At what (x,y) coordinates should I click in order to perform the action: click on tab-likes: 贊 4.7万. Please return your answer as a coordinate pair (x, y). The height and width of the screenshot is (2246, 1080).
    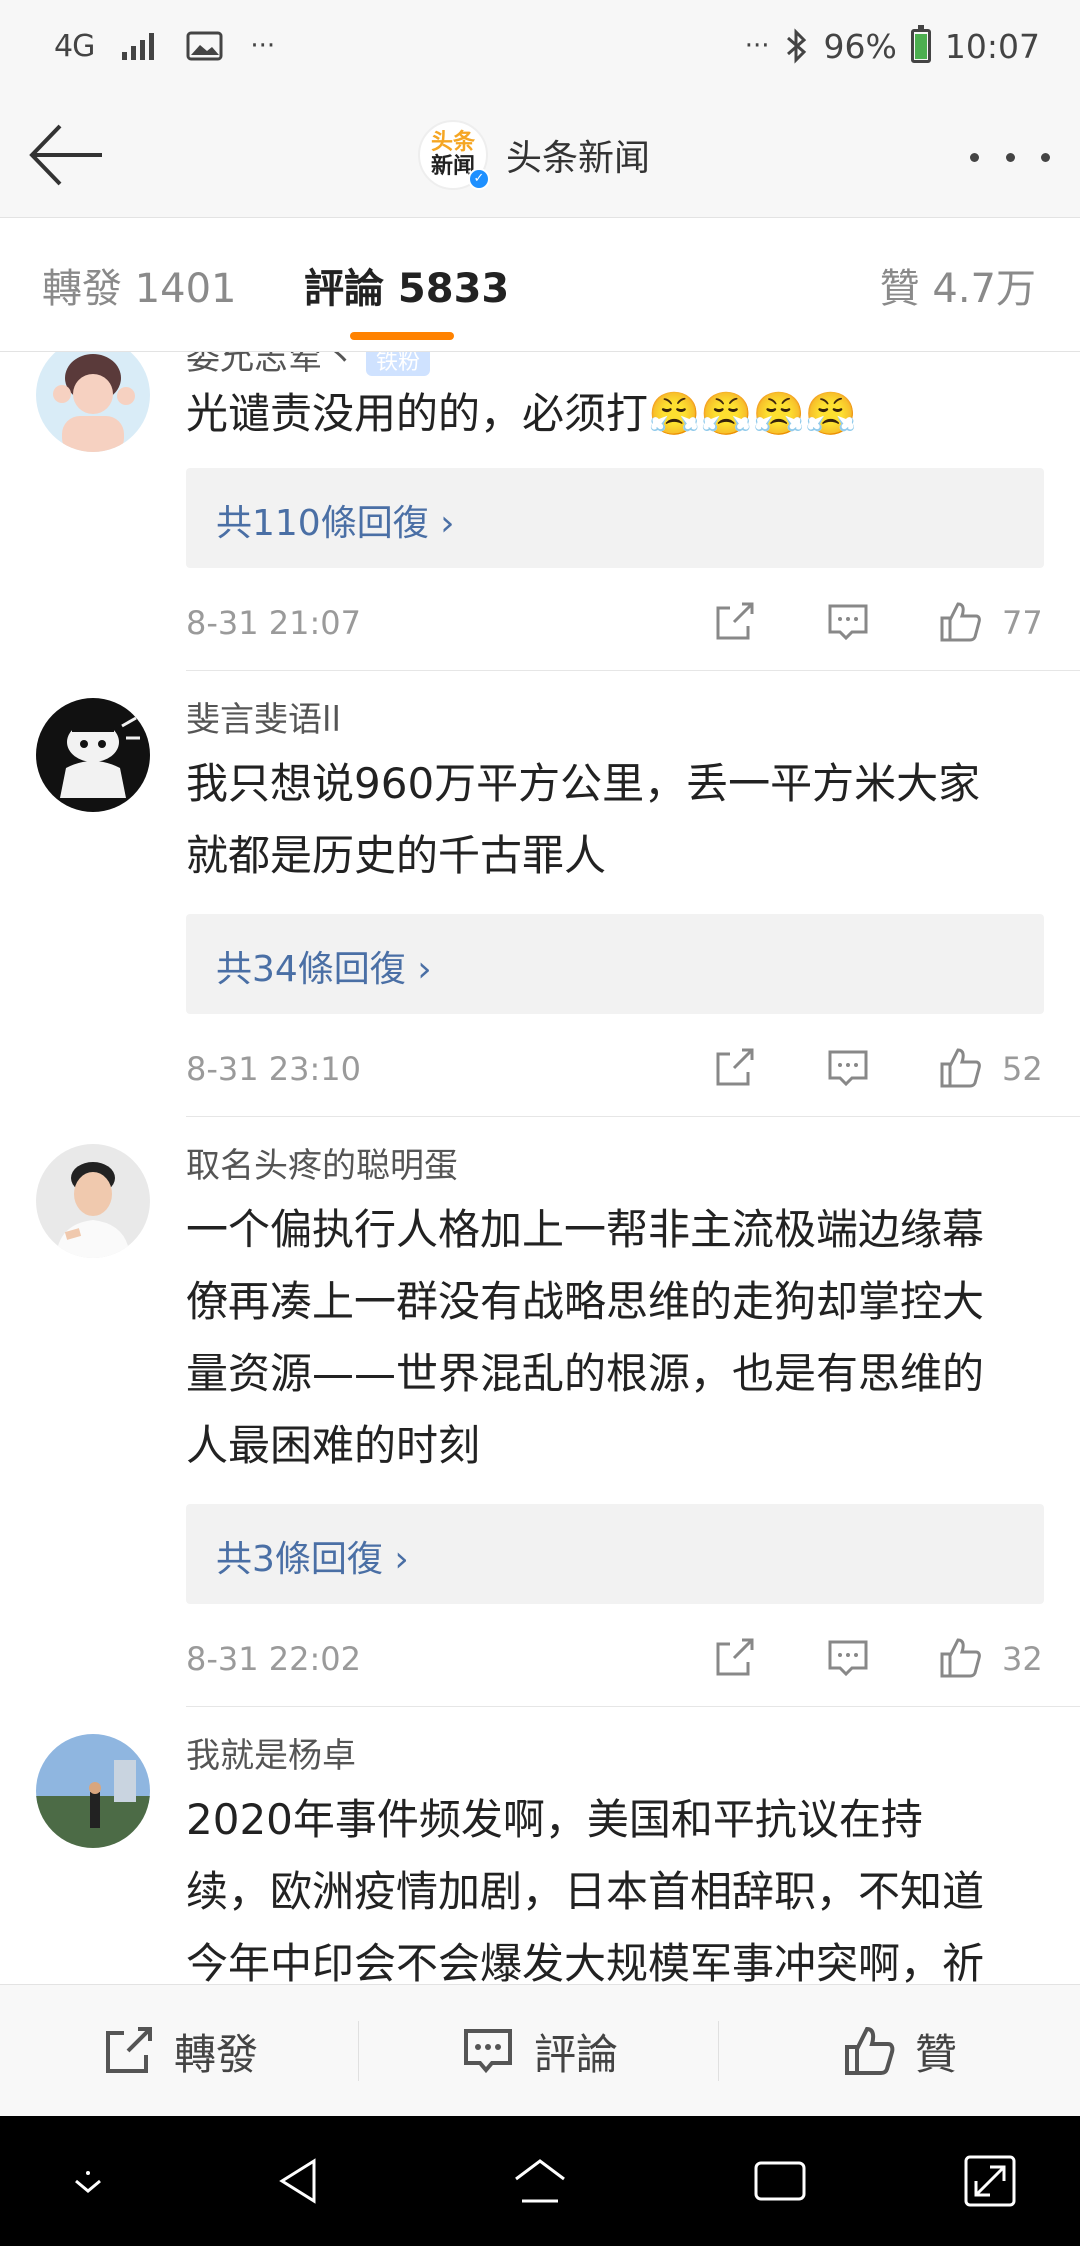
    Looking at the image, I should click on (958, 285).